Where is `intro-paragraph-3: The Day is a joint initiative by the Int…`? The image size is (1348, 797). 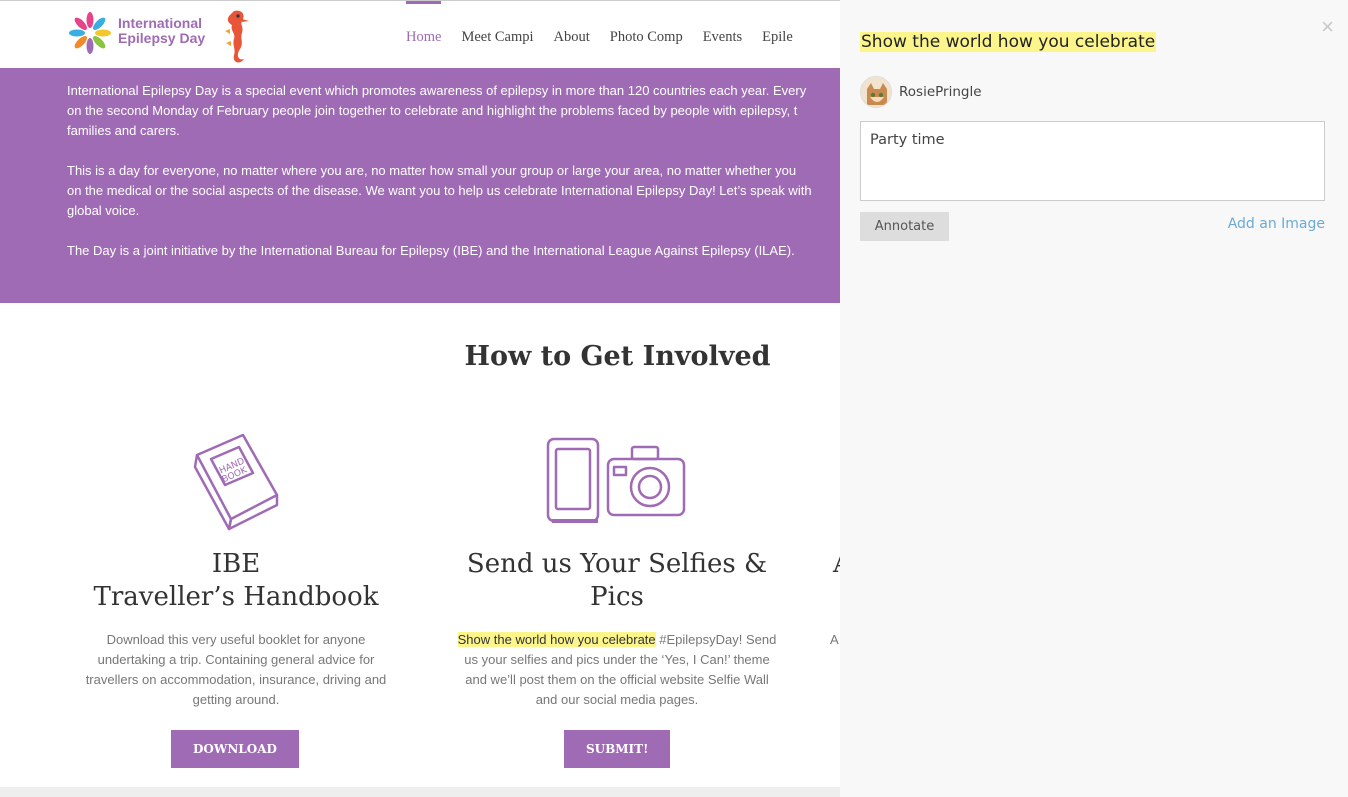
intro-paragraph-3: The Day is a joint initiative by the Int… is located at coordinates (453, 251).